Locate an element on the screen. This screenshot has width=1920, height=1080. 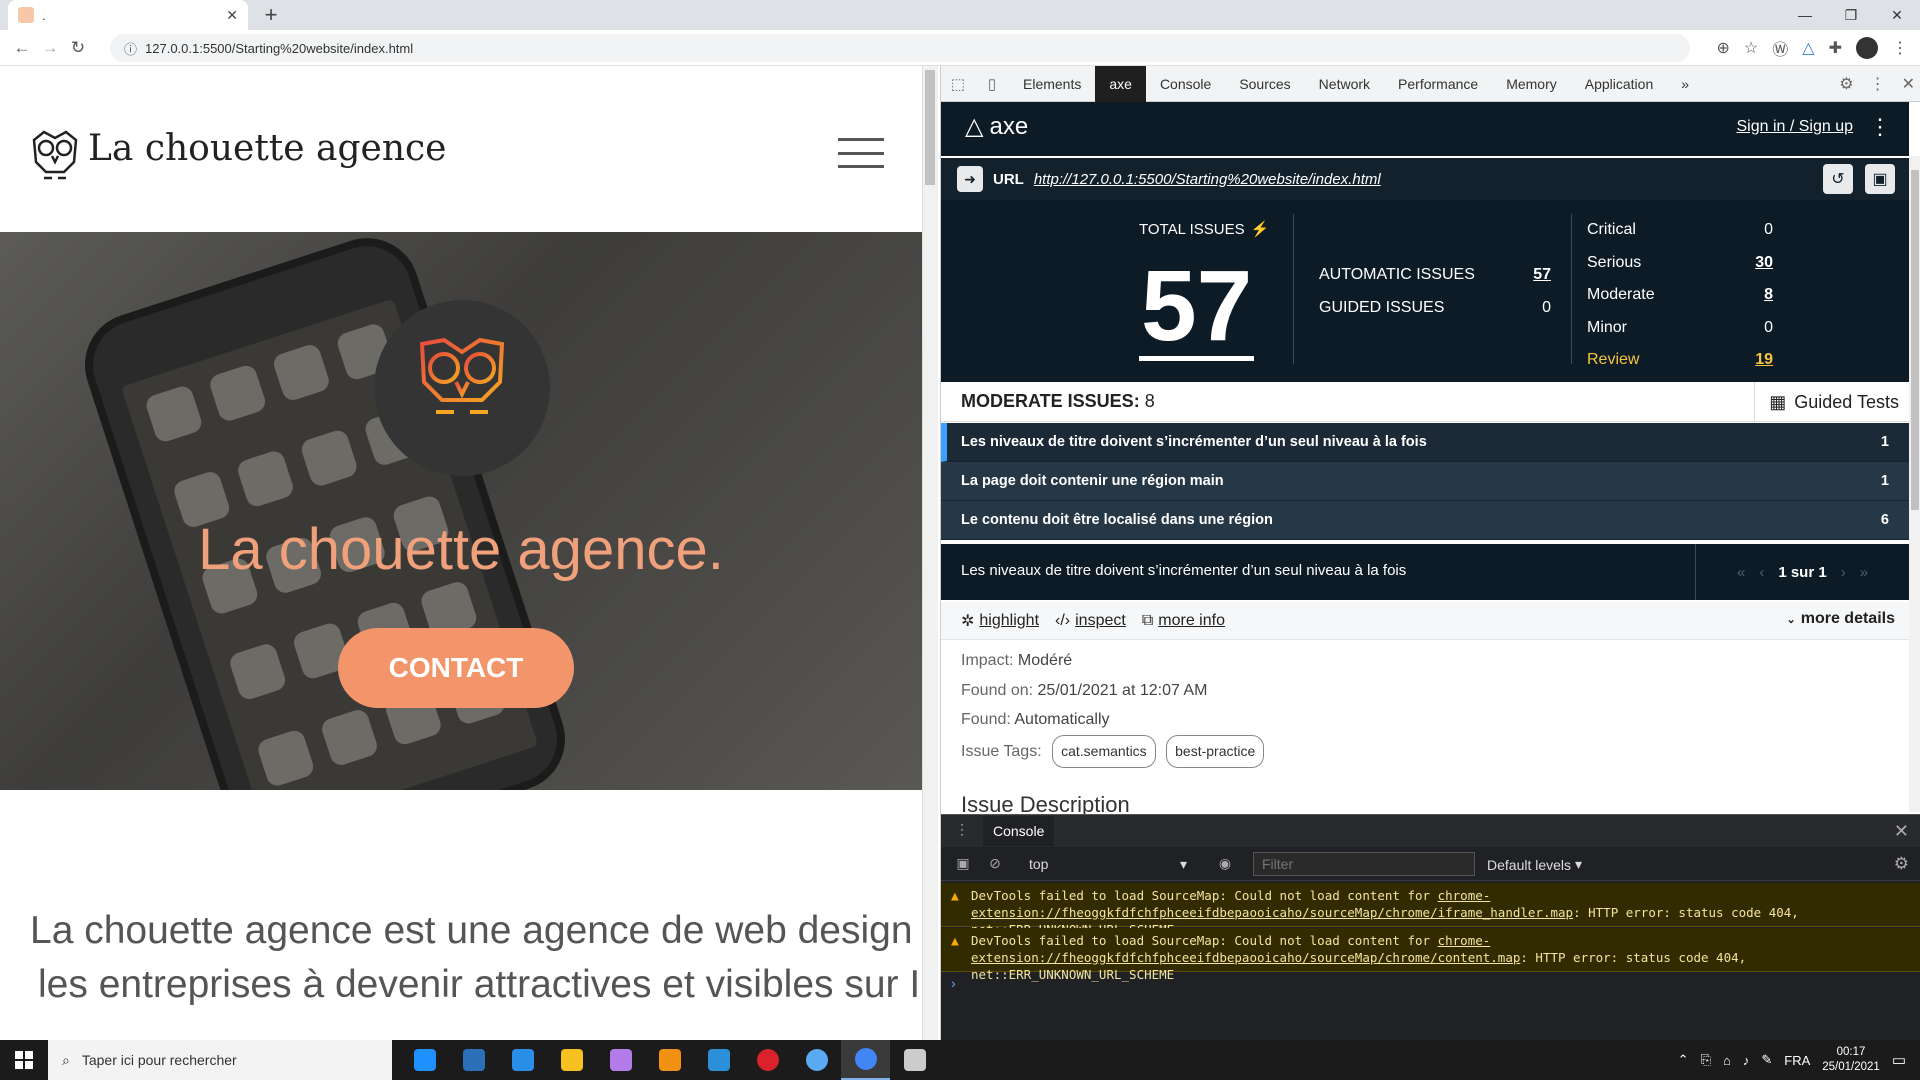
chrome-menu-icon: ⋮ is located at coordinates (1900, 48).